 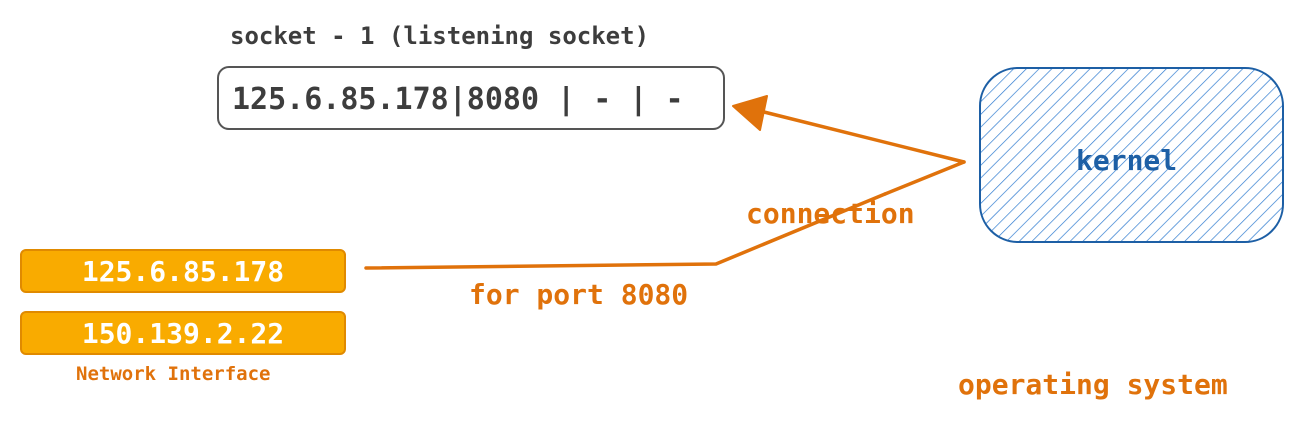 I want to click on kernel-link-line, so click(x=924, y=178).